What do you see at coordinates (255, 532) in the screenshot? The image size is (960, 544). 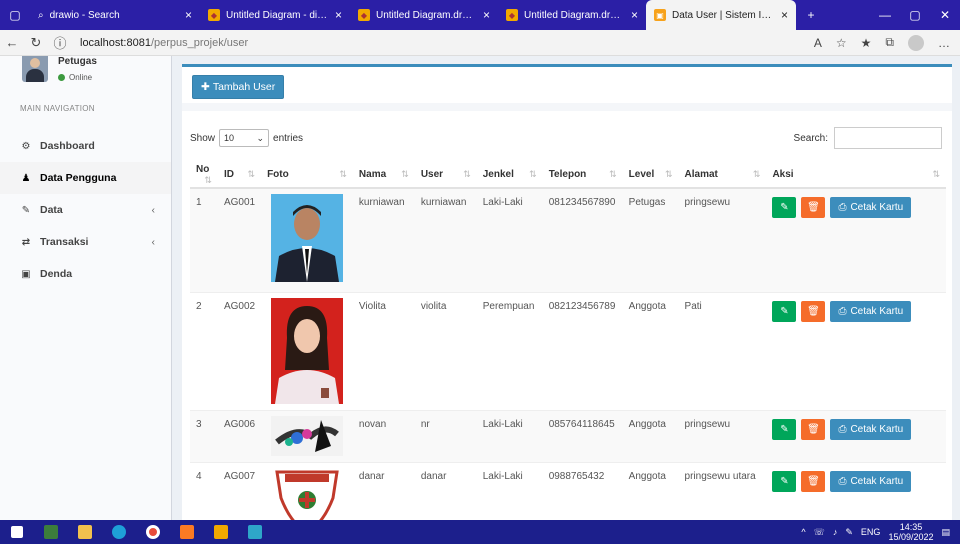 I see `photos-icon` at bounding box center [255, 532].